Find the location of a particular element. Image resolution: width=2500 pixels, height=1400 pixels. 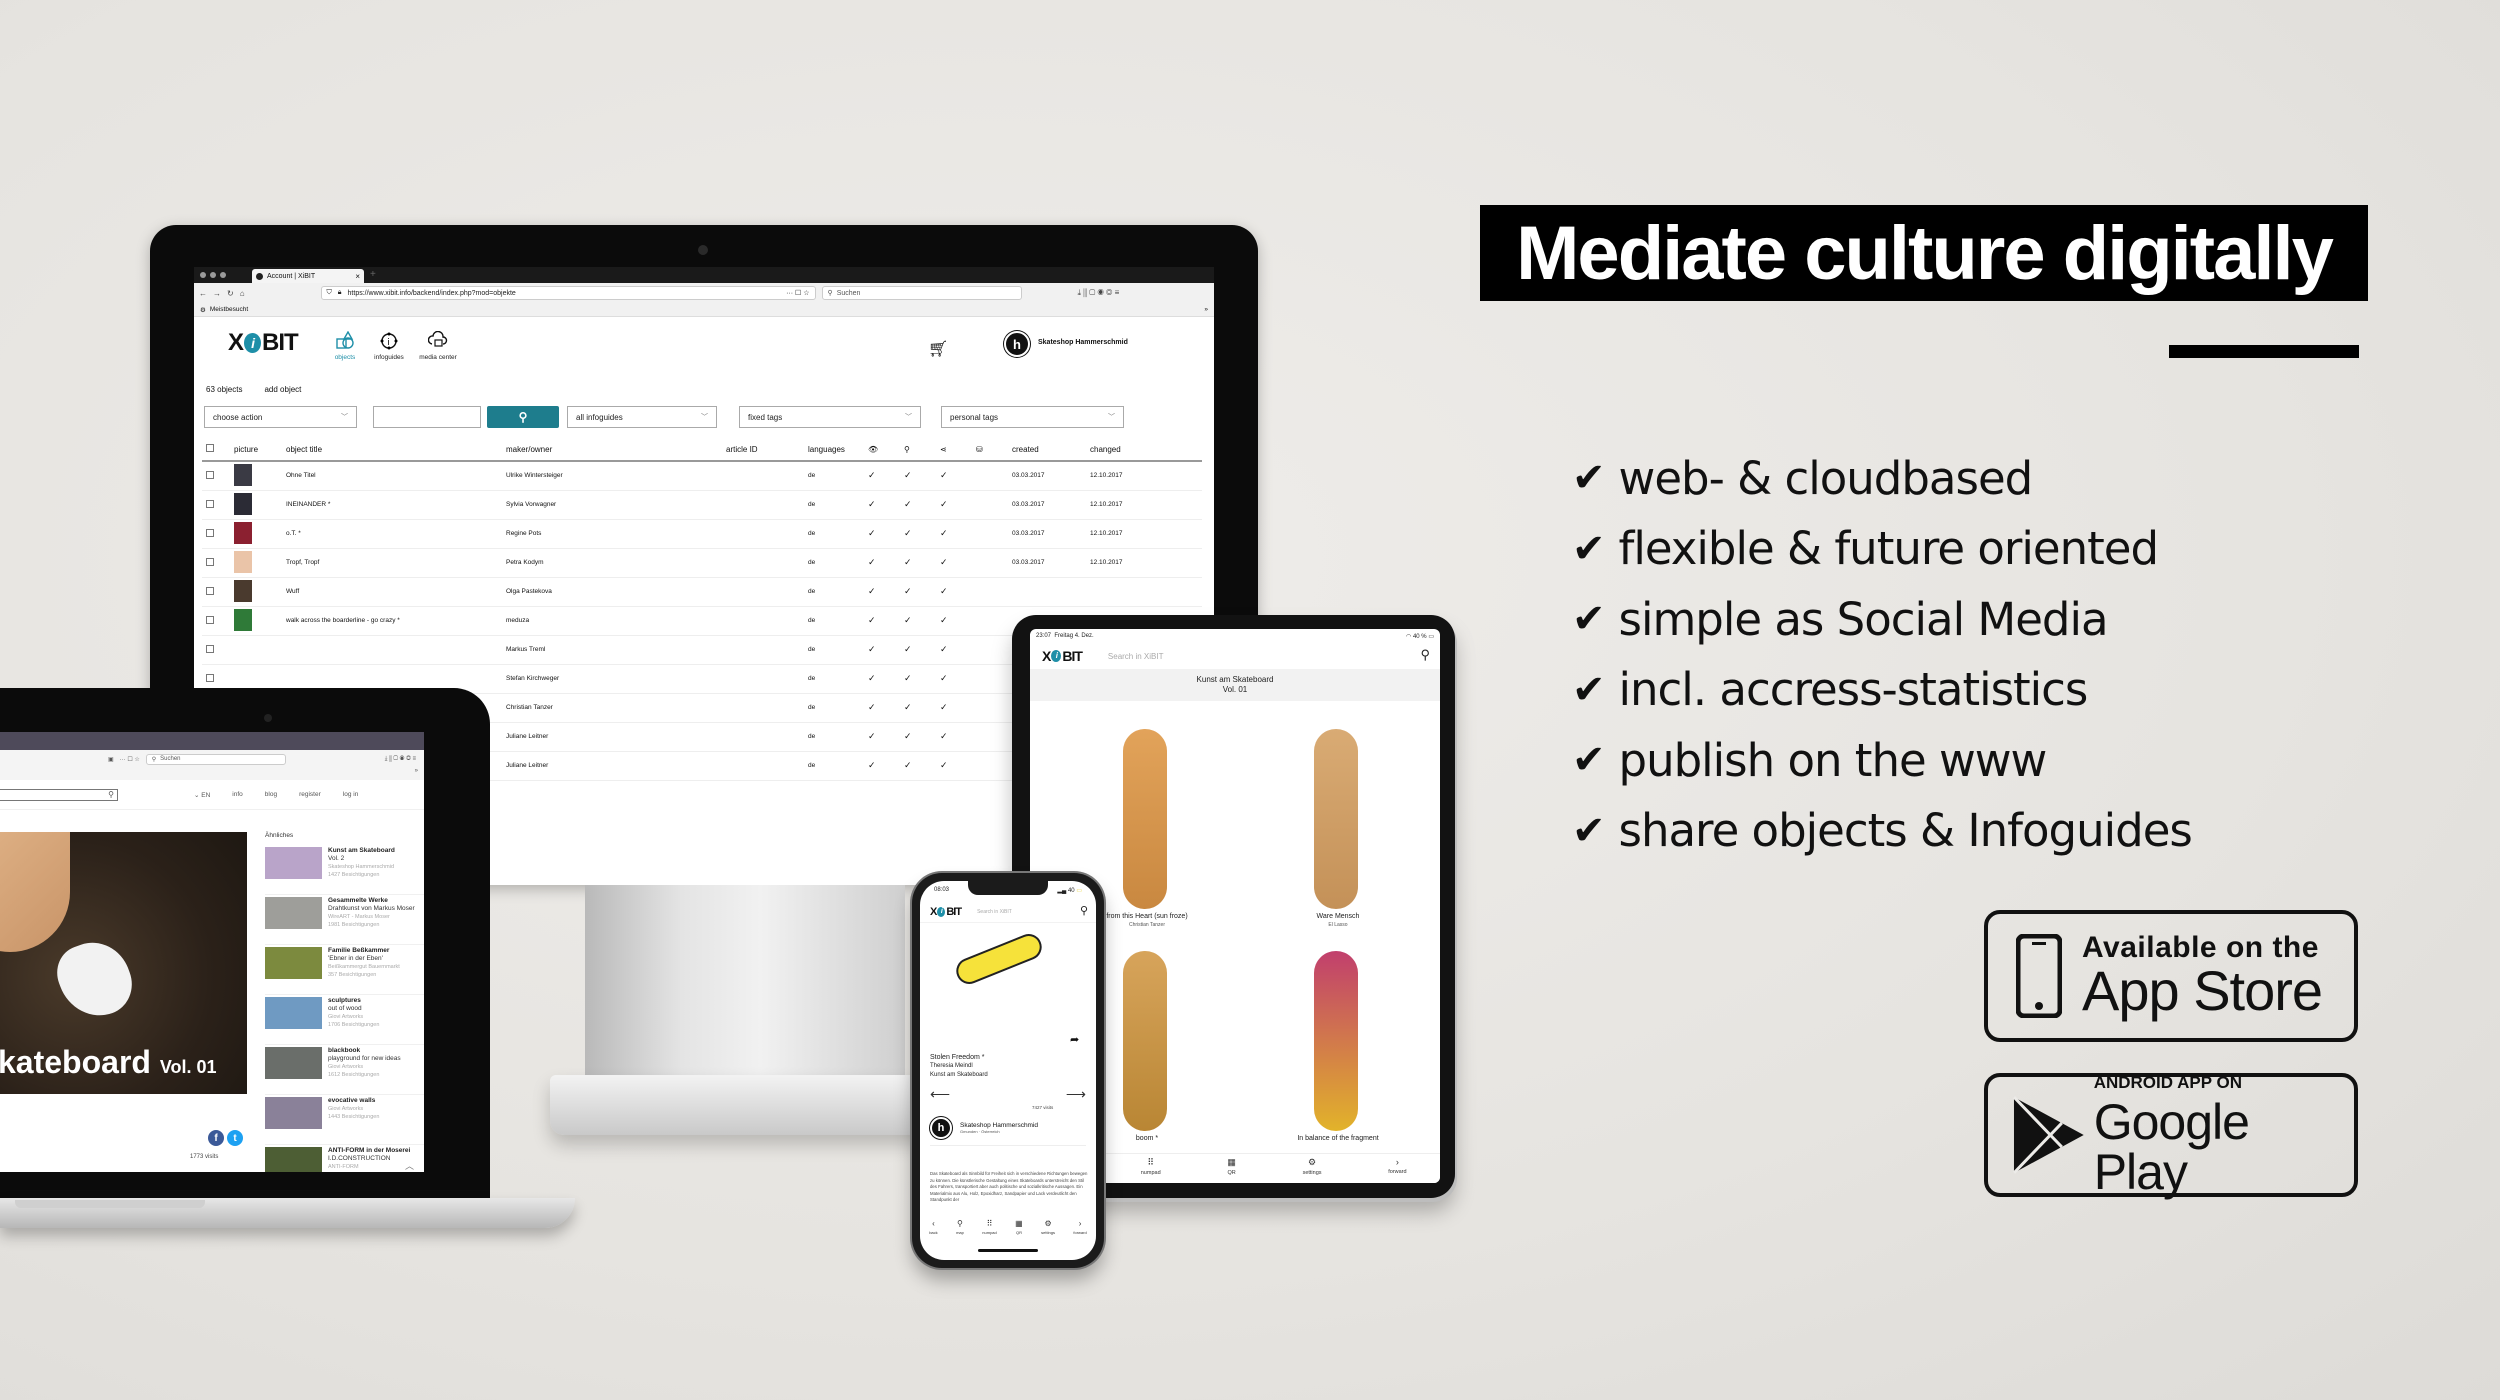

home-indicator is located at coordinates (1008, 1250).